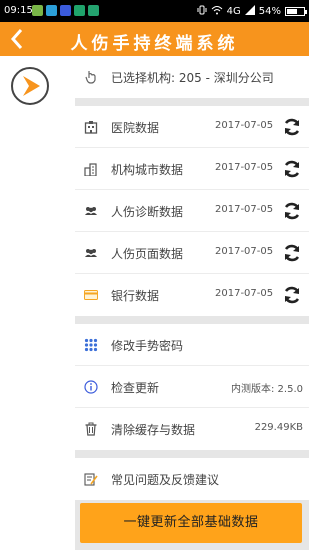 This screenshot has height=550, width=320. I want to click on faq-section: 常见问题及反馈建议, so click(192, 479).